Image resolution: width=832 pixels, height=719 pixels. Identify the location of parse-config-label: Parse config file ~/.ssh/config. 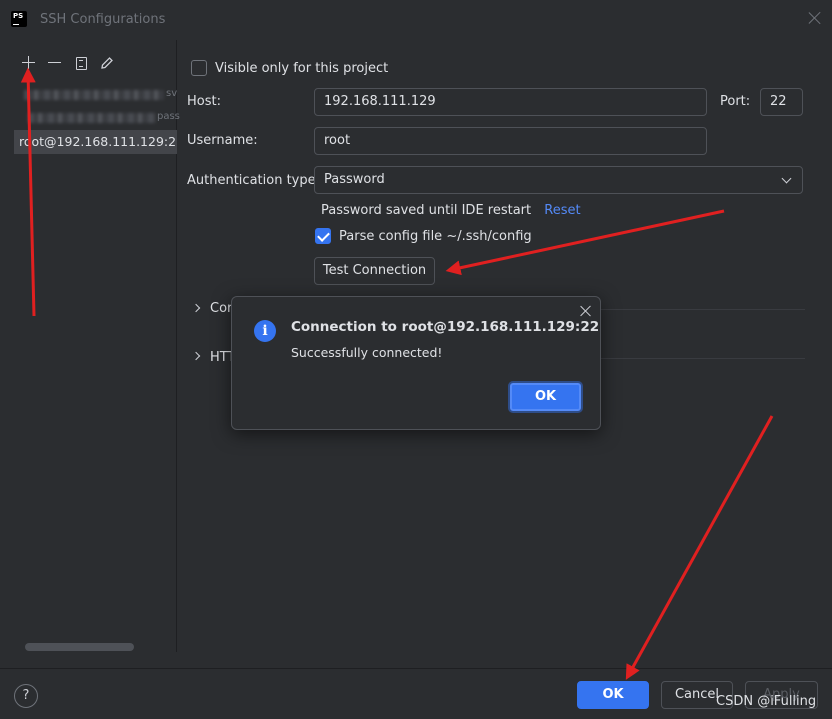
(435, 236).